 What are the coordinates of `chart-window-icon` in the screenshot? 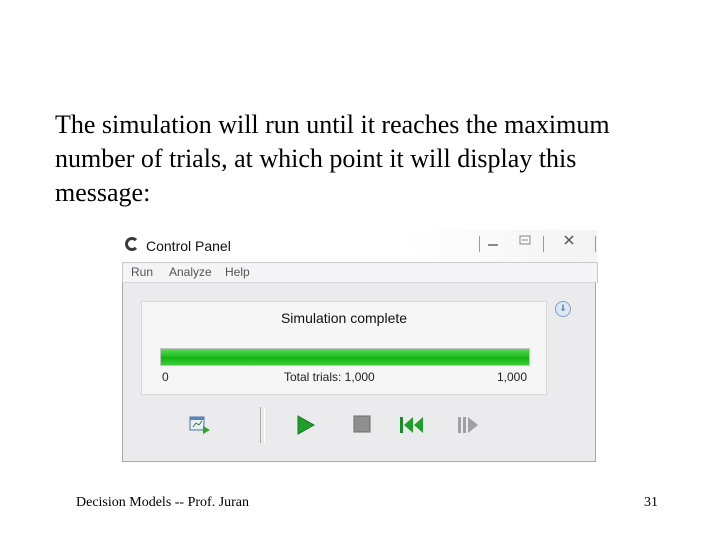 It's located at (200, 427).